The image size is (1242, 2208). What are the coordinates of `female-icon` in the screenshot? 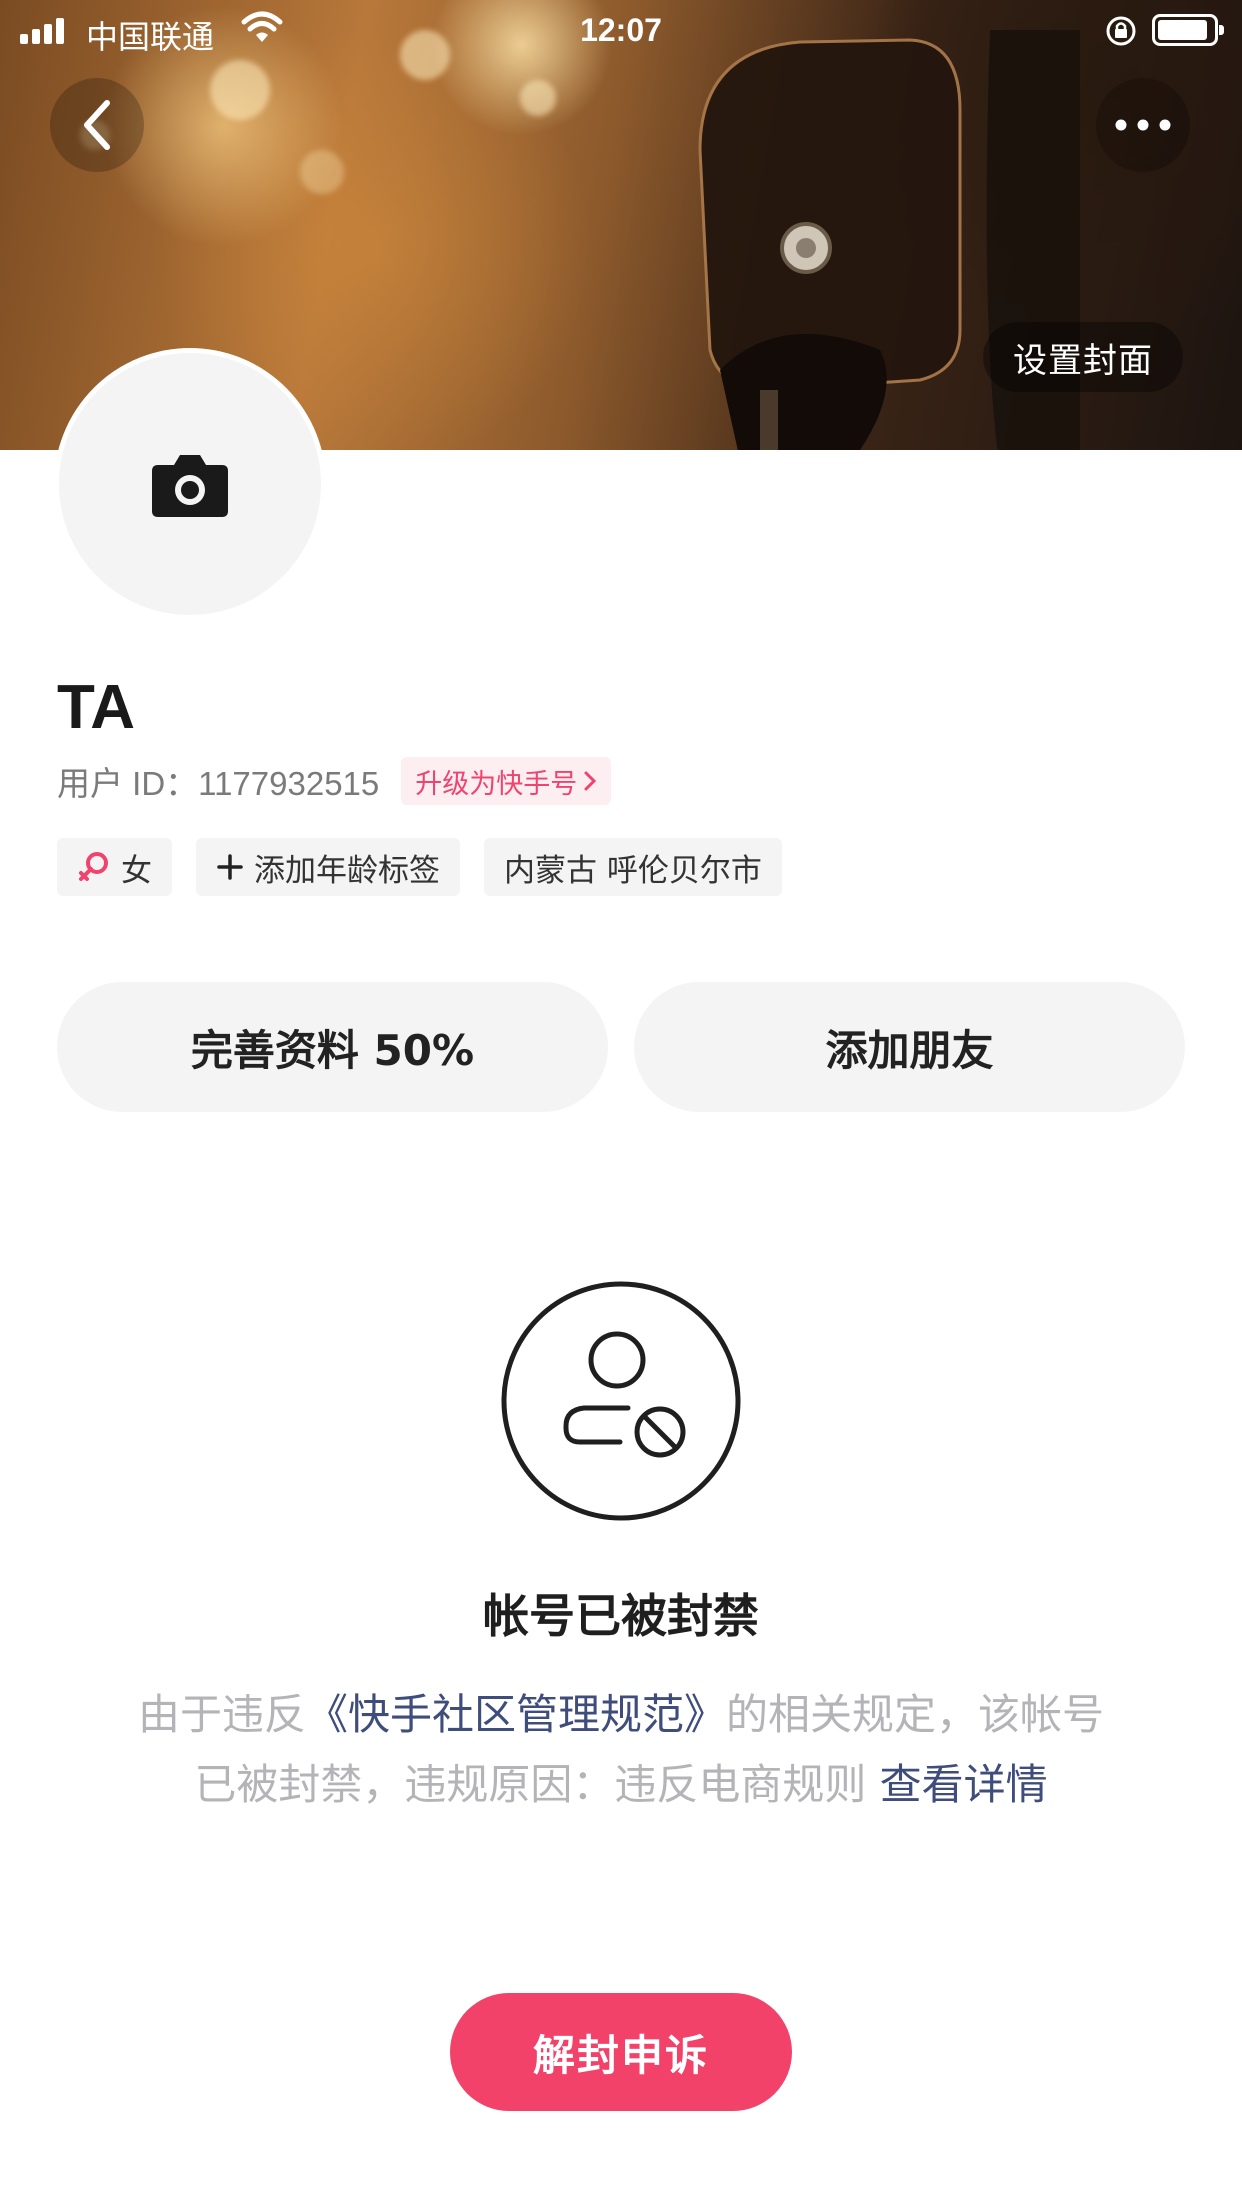 It's located at (93, 866).